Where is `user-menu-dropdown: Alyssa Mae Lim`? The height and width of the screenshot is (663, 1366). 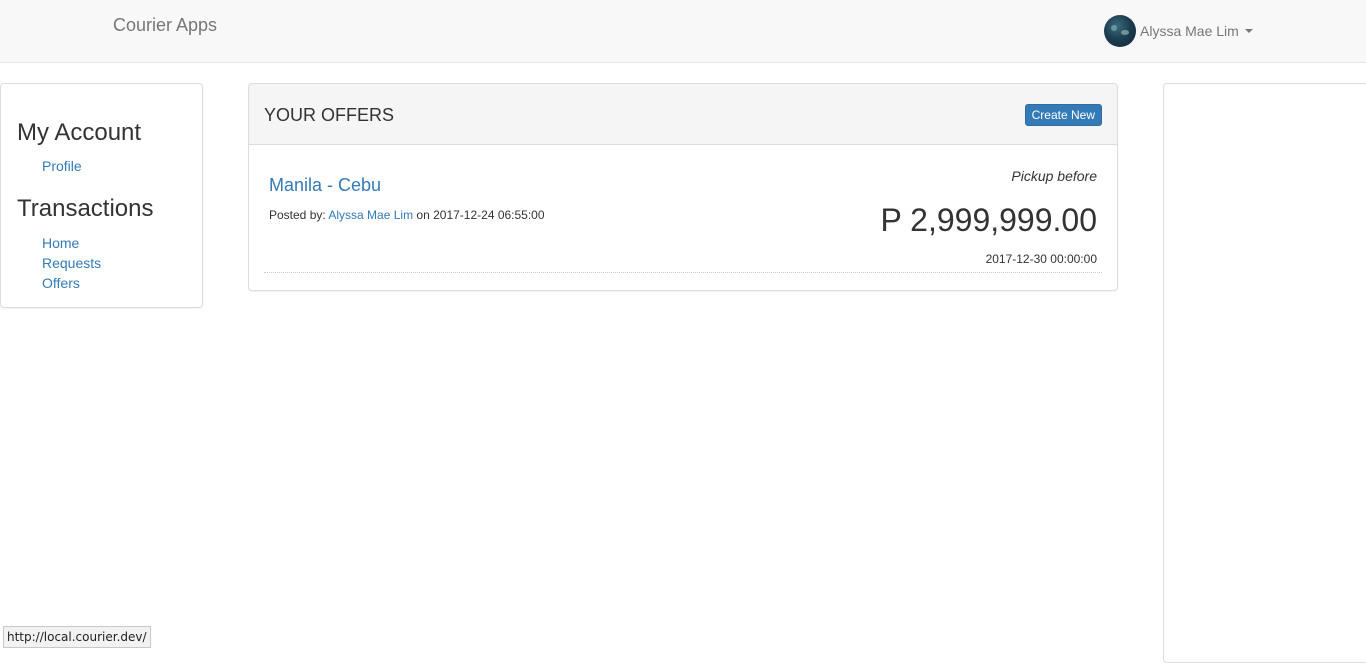 user-menu-dropdown: Alyssa Mae Lim is located at coordinates (1178, 31).